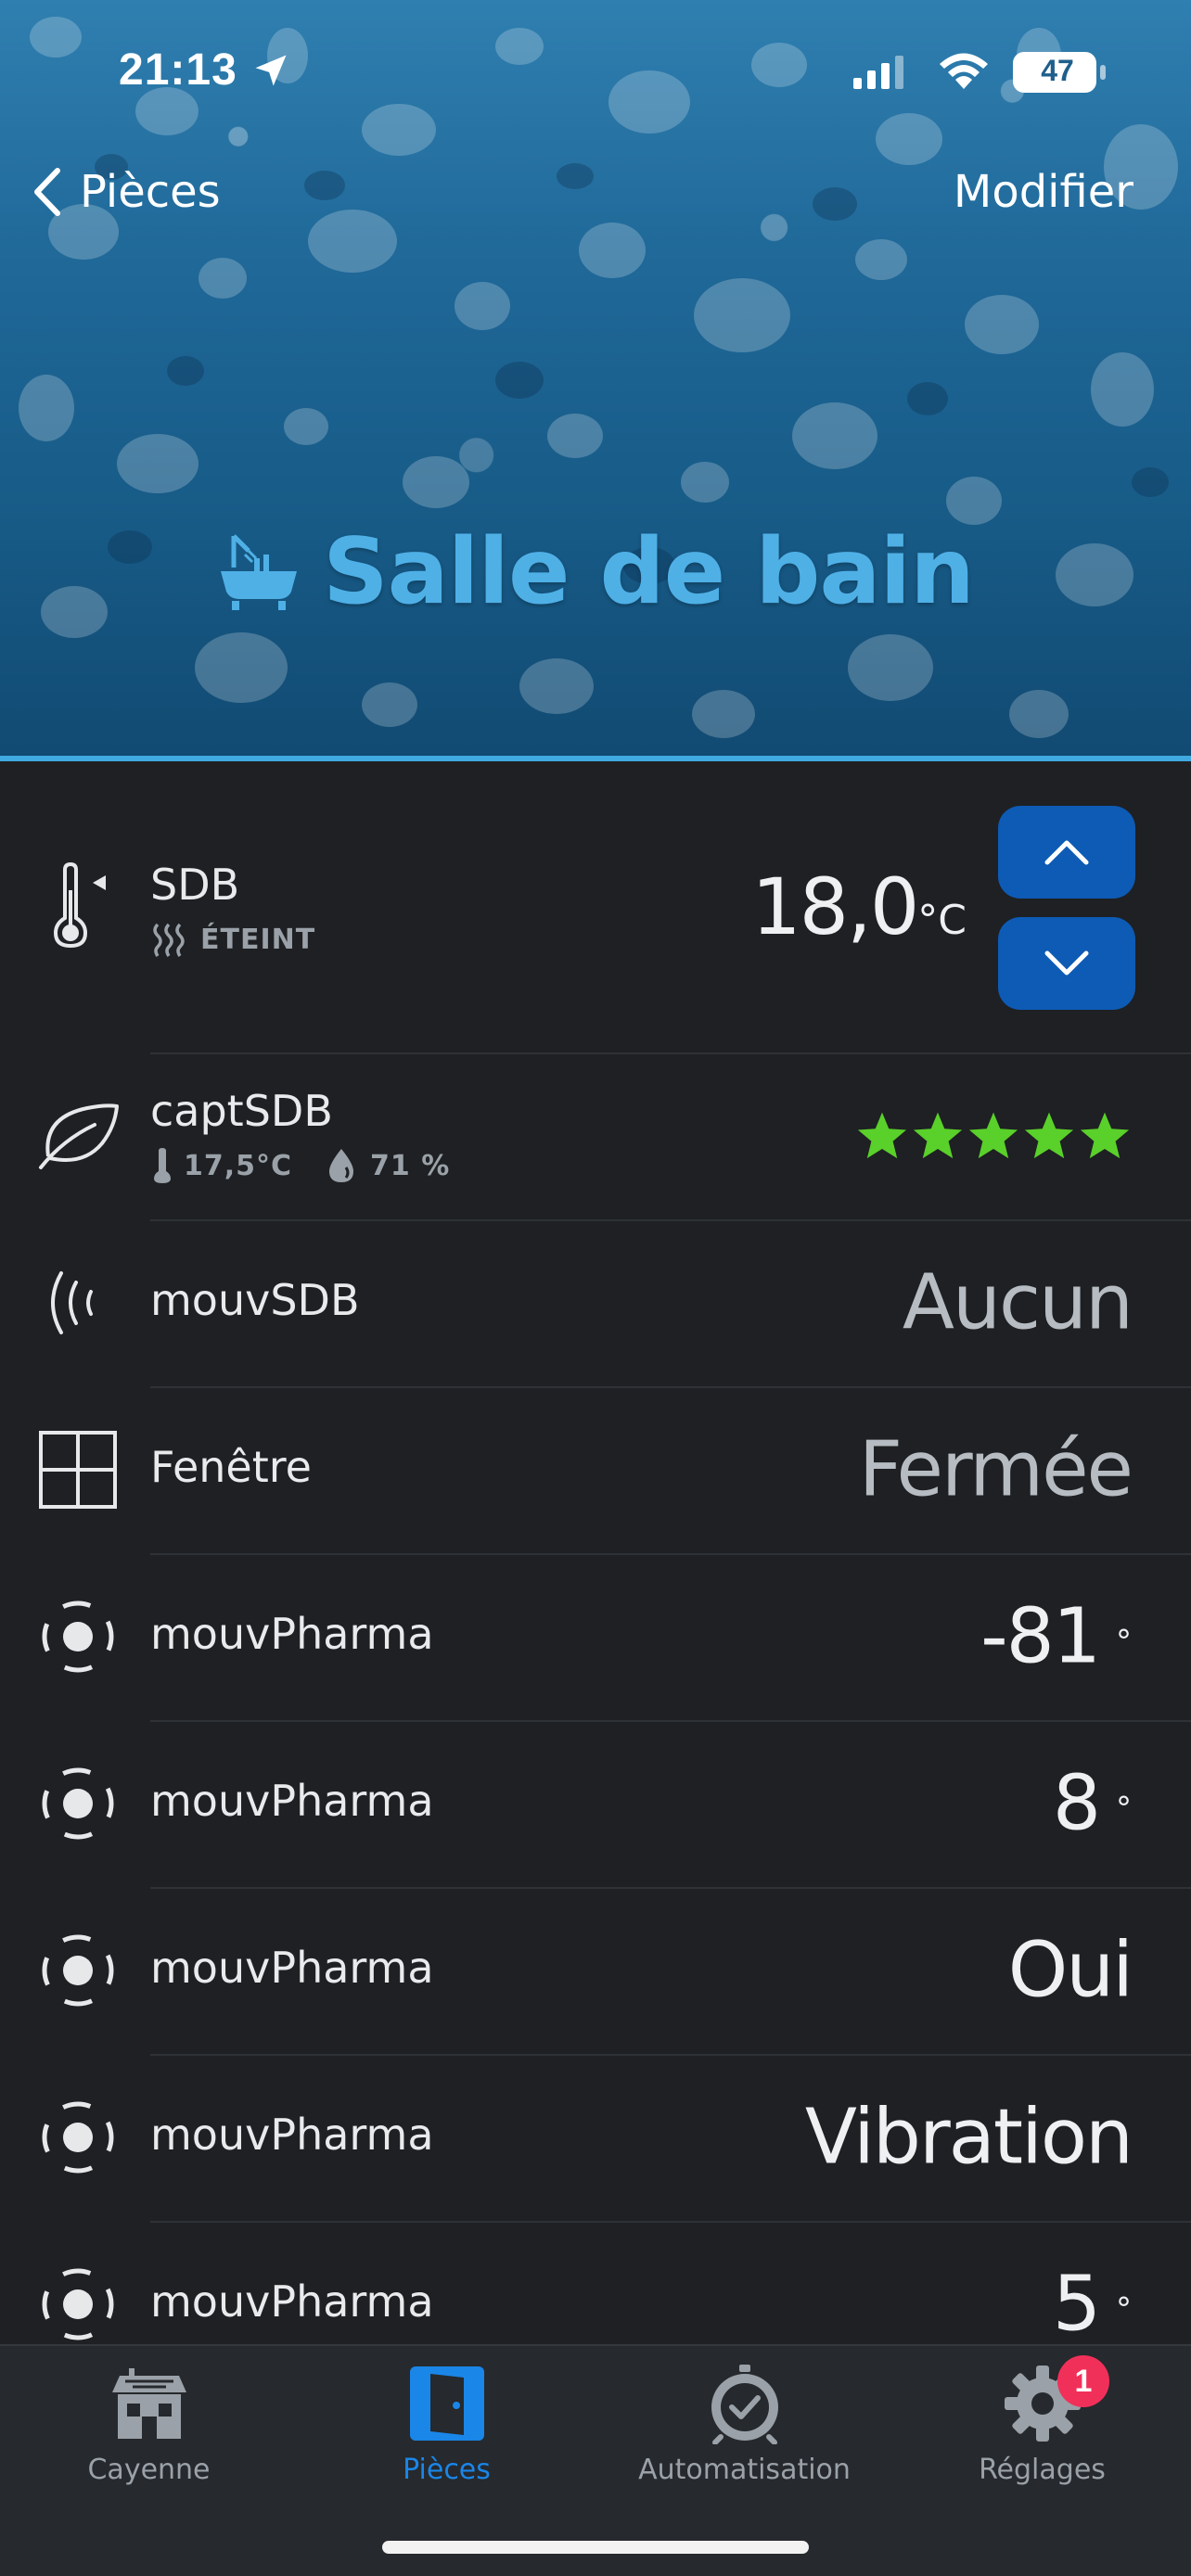  What do you see at coordinates (595, 1971) in the screenshot?
I see `device-row-mouvpharma: mouvPharma Oui` at bounding box center [595, 1971].